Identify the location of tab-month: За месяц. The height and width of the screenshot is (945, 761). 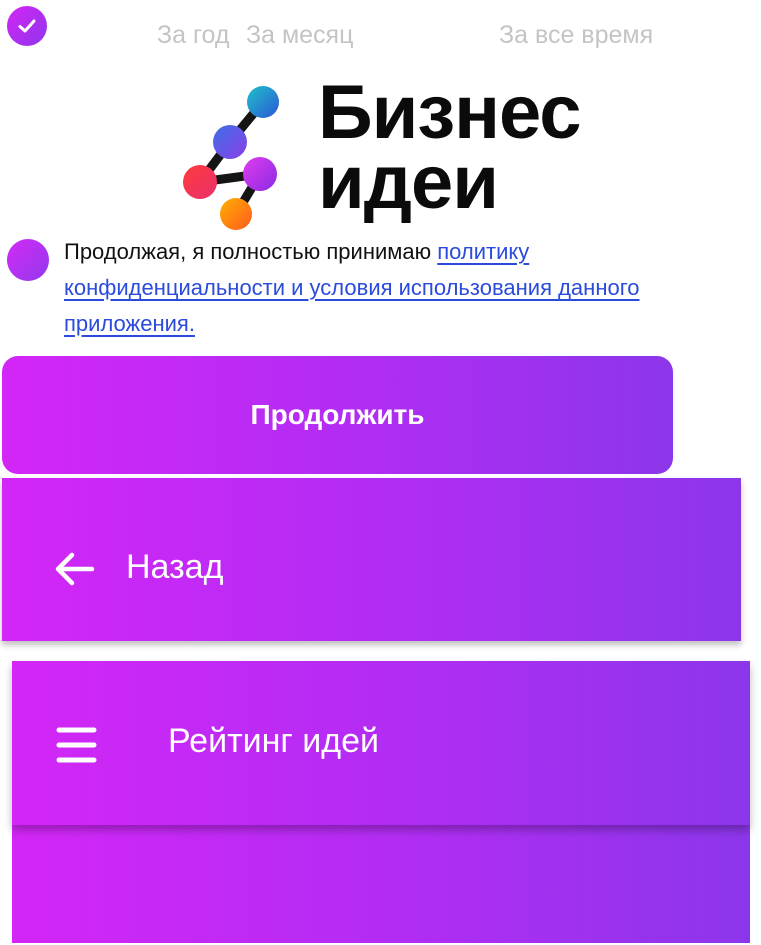
(299, 35).